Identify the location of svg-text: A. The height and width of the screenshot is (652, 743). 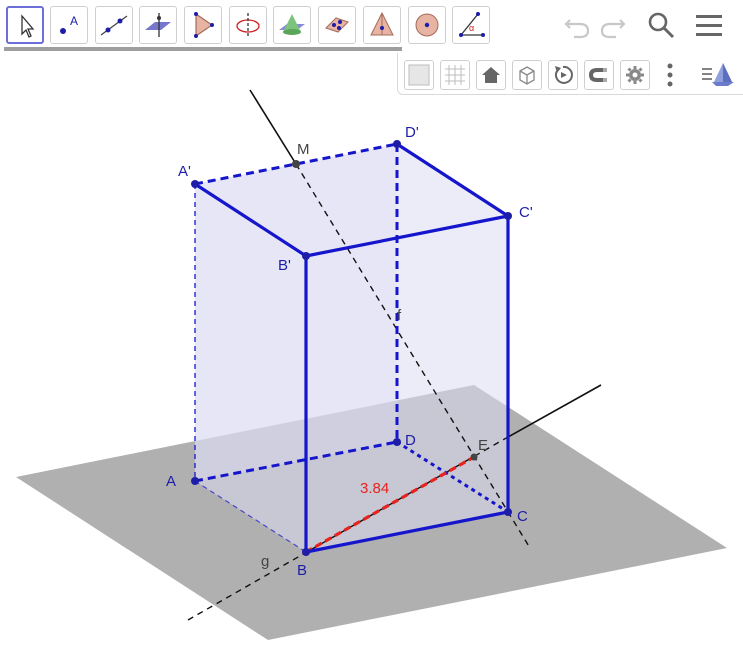
(74, 21).